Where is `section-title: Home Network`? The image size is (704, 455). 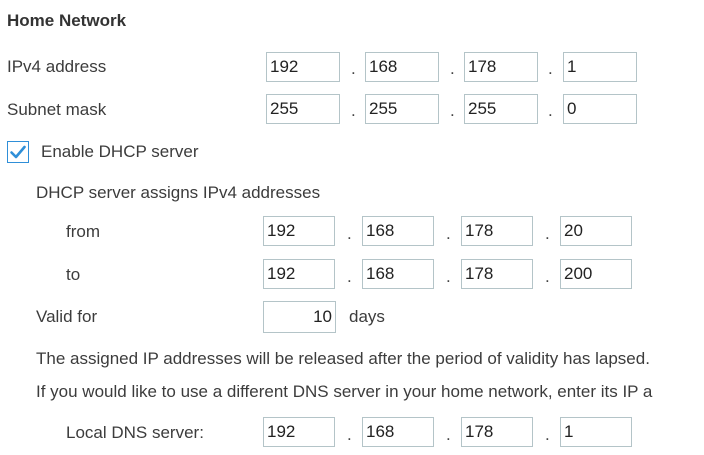
section-title: Home Network is located at coordinates (67, 20).